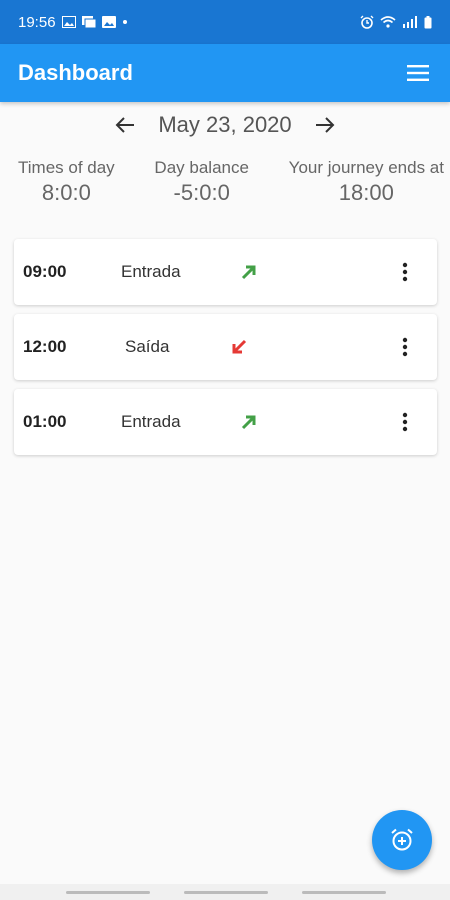 Image resolution: width=450 pixels, height=900 pixels. I want to click on hamburger-menu-icon, so click(418, 73).